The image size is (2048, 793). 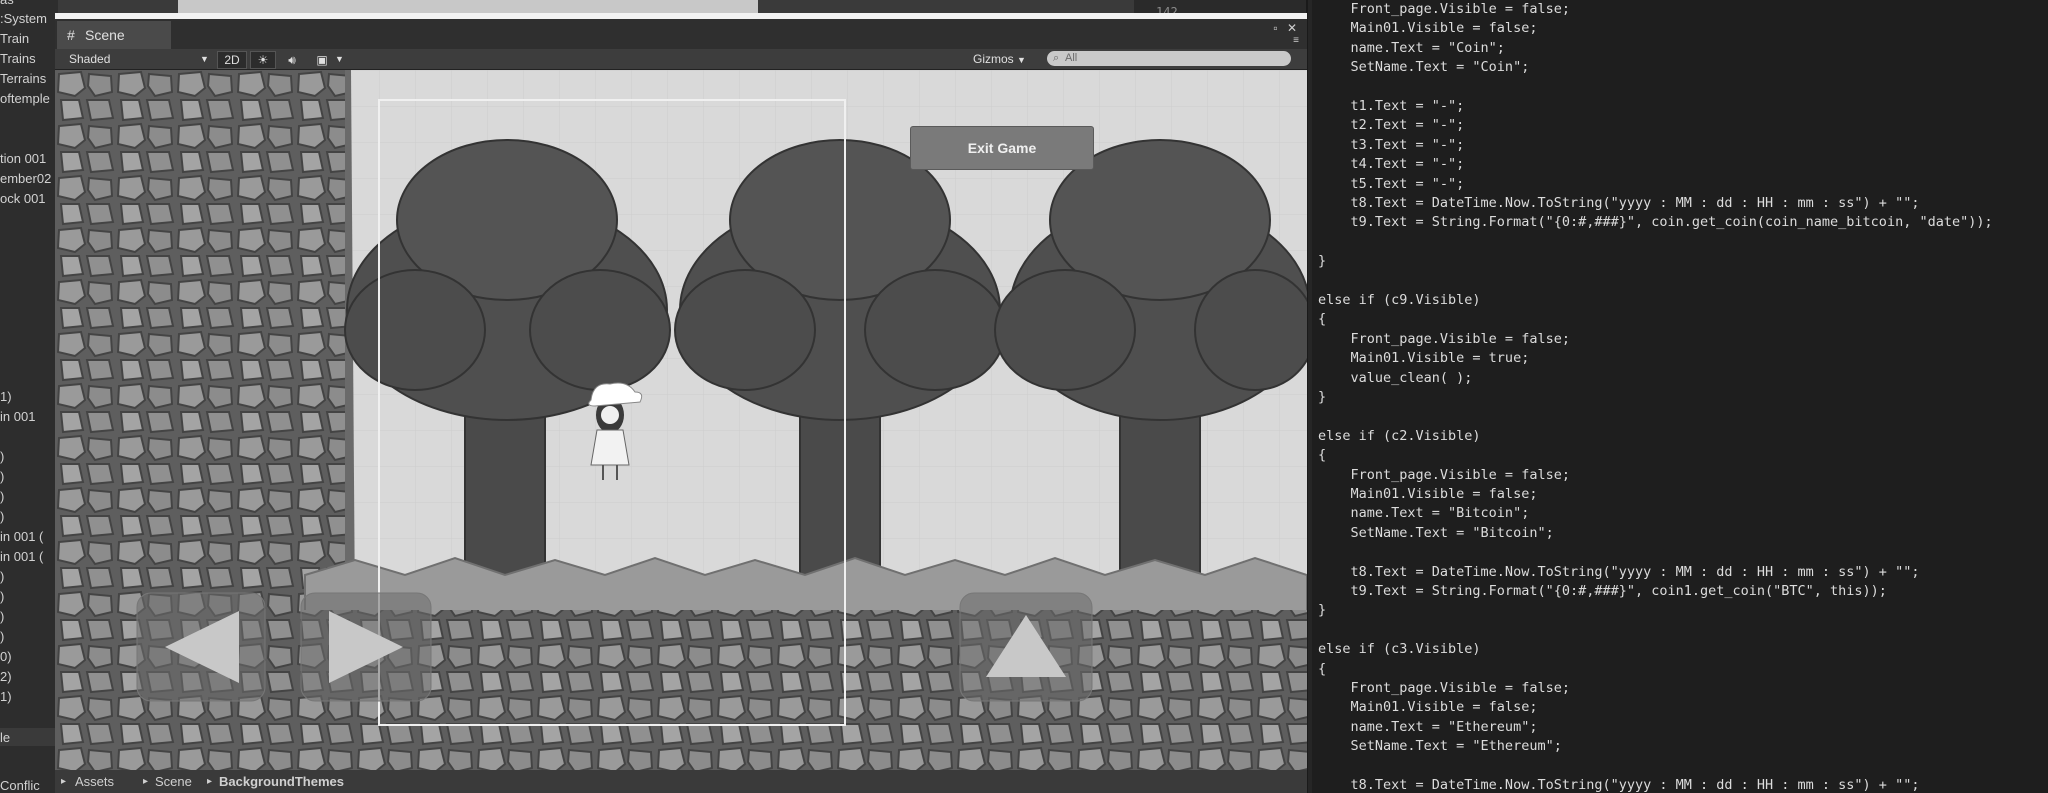 I want to click on hierarchy-item: le, so click(x=5, y=737).